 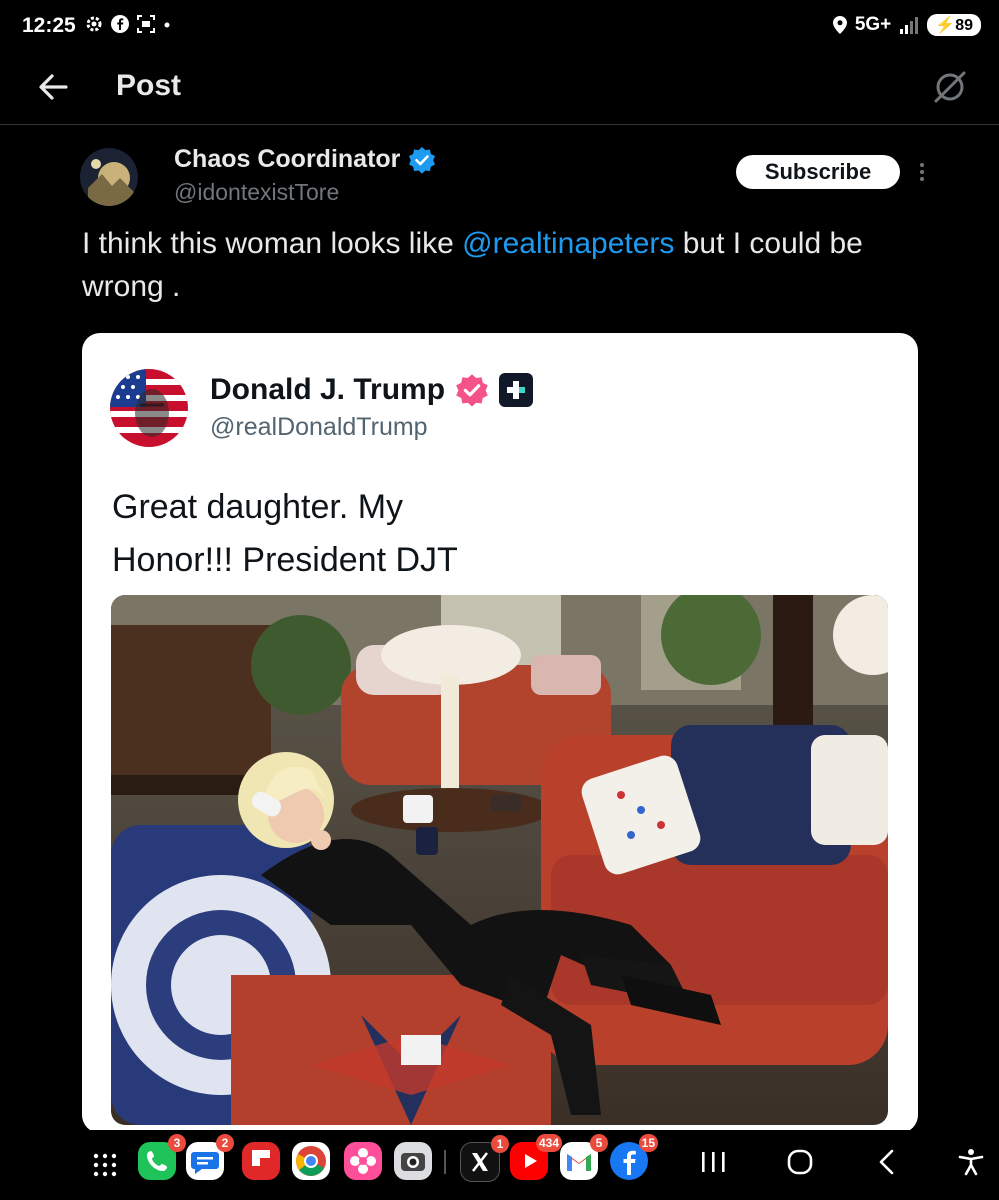 What do you see at coordinates (548, 1143) in the screenshot?
I see `notification-badge: 434` at bounding box center [548, 1143].